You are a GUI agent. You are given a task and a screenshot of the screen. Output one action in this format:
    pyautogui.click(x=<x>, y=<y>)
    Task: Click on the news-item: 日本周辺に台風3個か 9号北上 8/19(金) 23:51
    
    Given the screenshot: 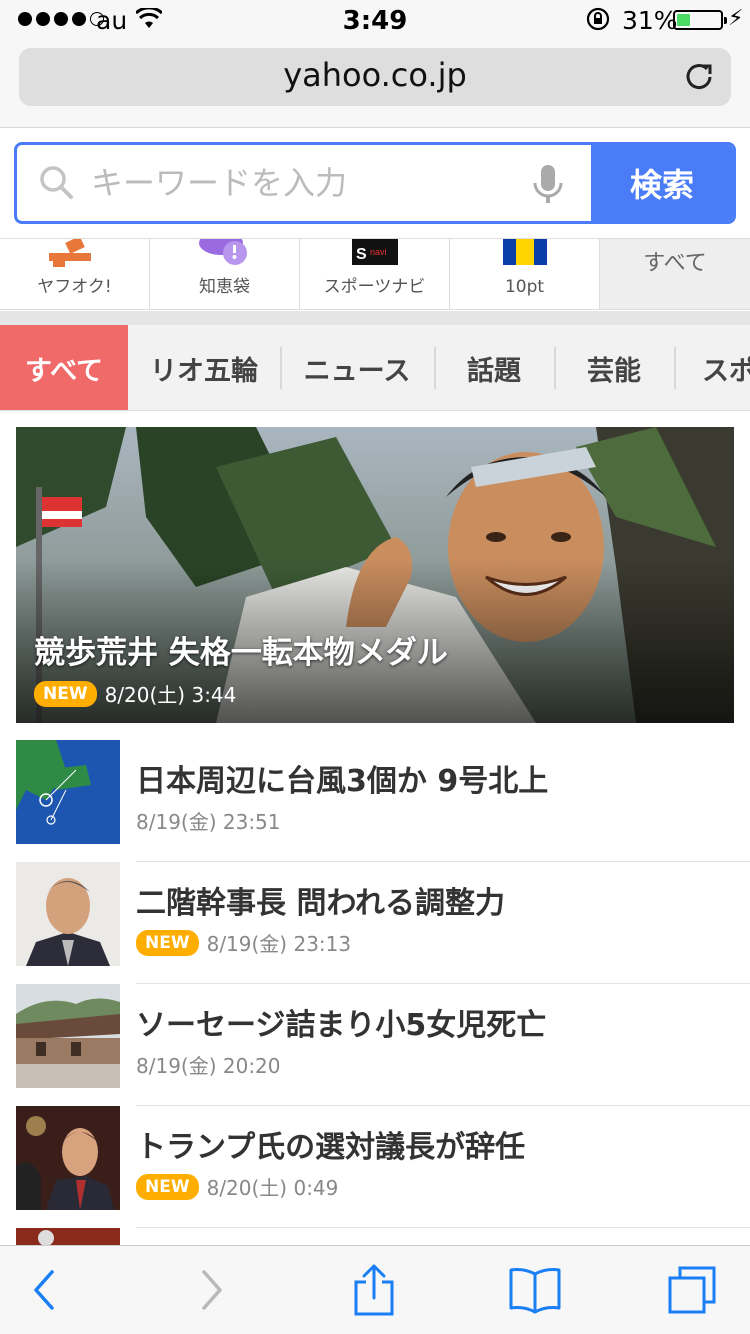 What is the action you would take?
    pyautogui.click(x=383, y=801)
    